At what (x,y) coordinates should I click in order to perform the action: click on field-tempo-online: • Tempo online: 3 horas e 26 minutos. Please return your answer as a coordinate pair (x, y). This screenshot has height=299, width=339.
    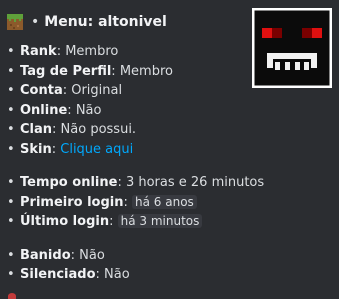
    Looking at the image, I should click on (136, 182).